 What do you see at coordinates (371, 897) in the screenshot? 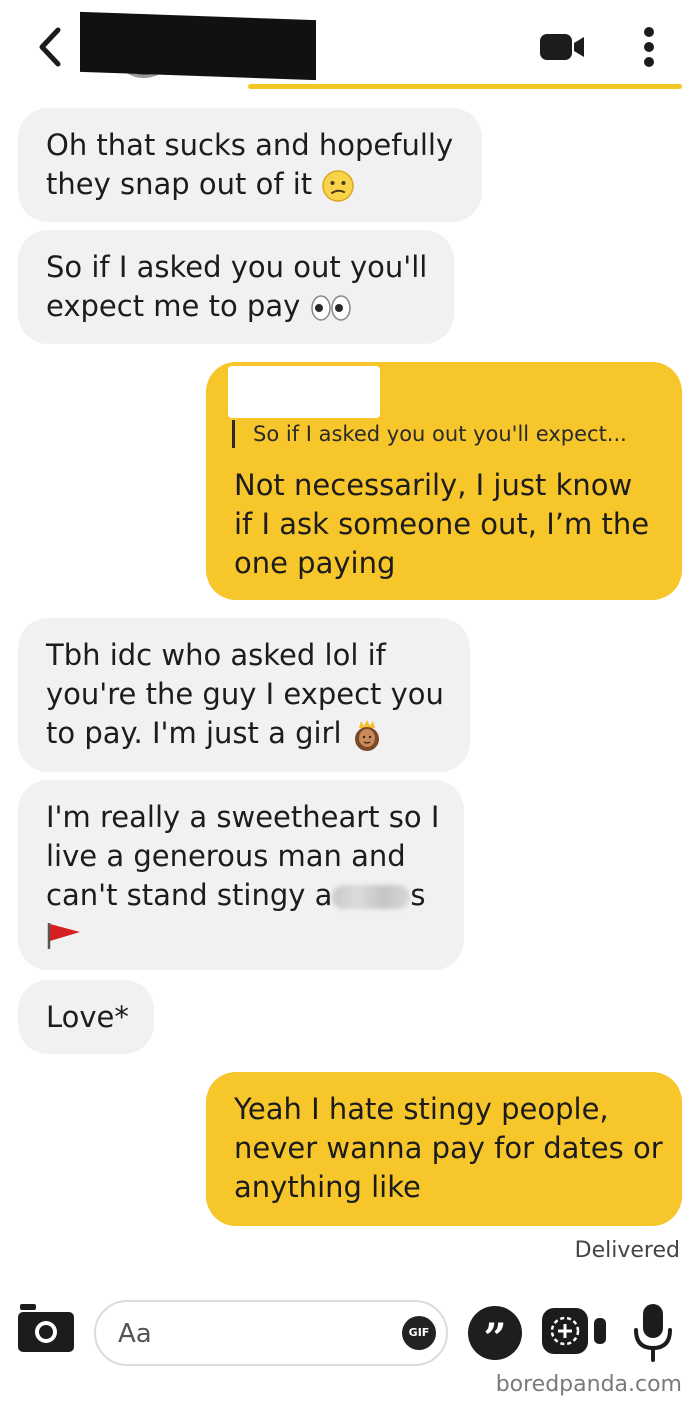
I see `blurred-word` at bounding box center [371, 897].